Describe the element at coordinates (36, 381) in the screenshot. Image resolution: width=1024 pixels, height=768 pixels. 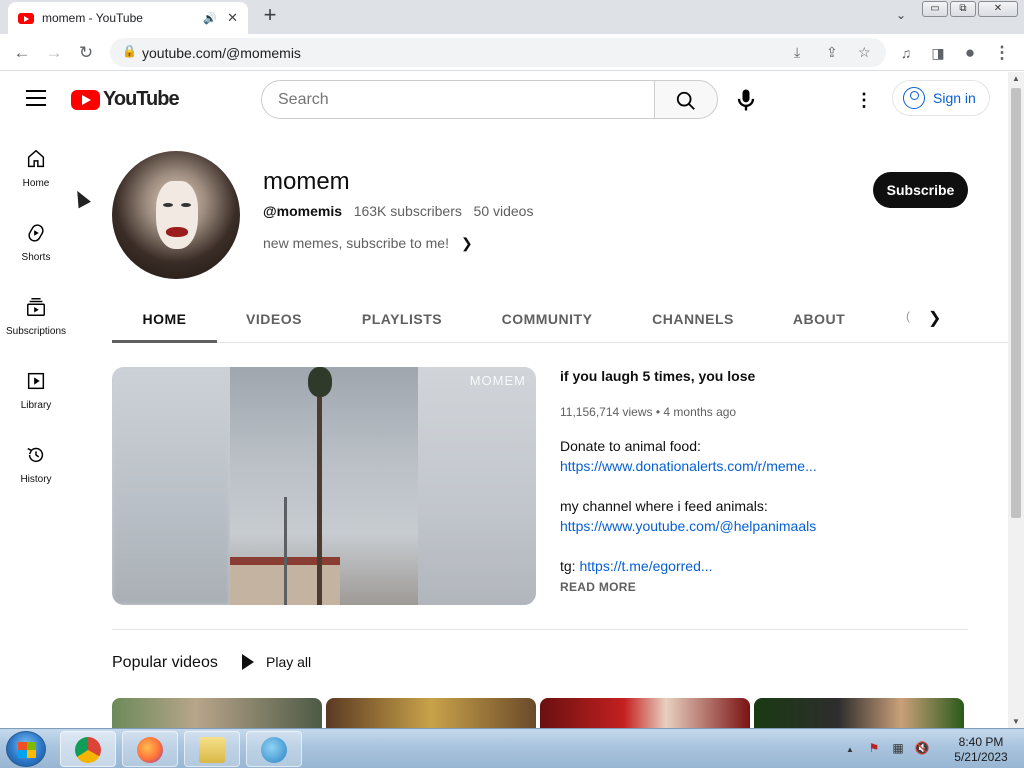
I see `library-icon` at that location.